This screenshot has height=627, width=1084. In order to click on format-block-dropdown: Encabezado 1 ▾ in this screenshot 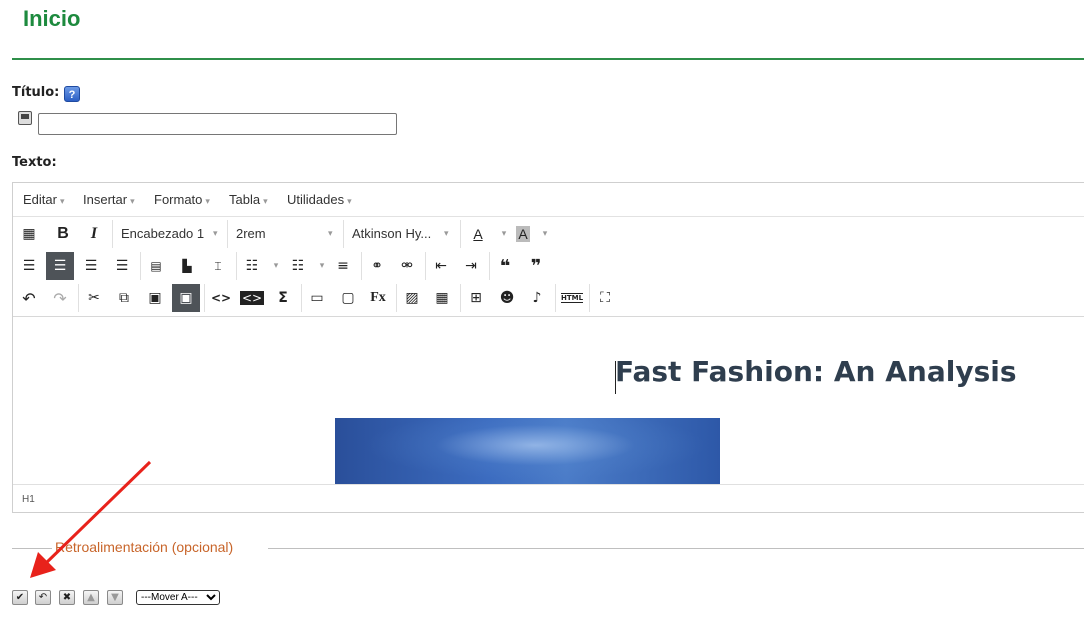, I will do `click(171, 233)`.